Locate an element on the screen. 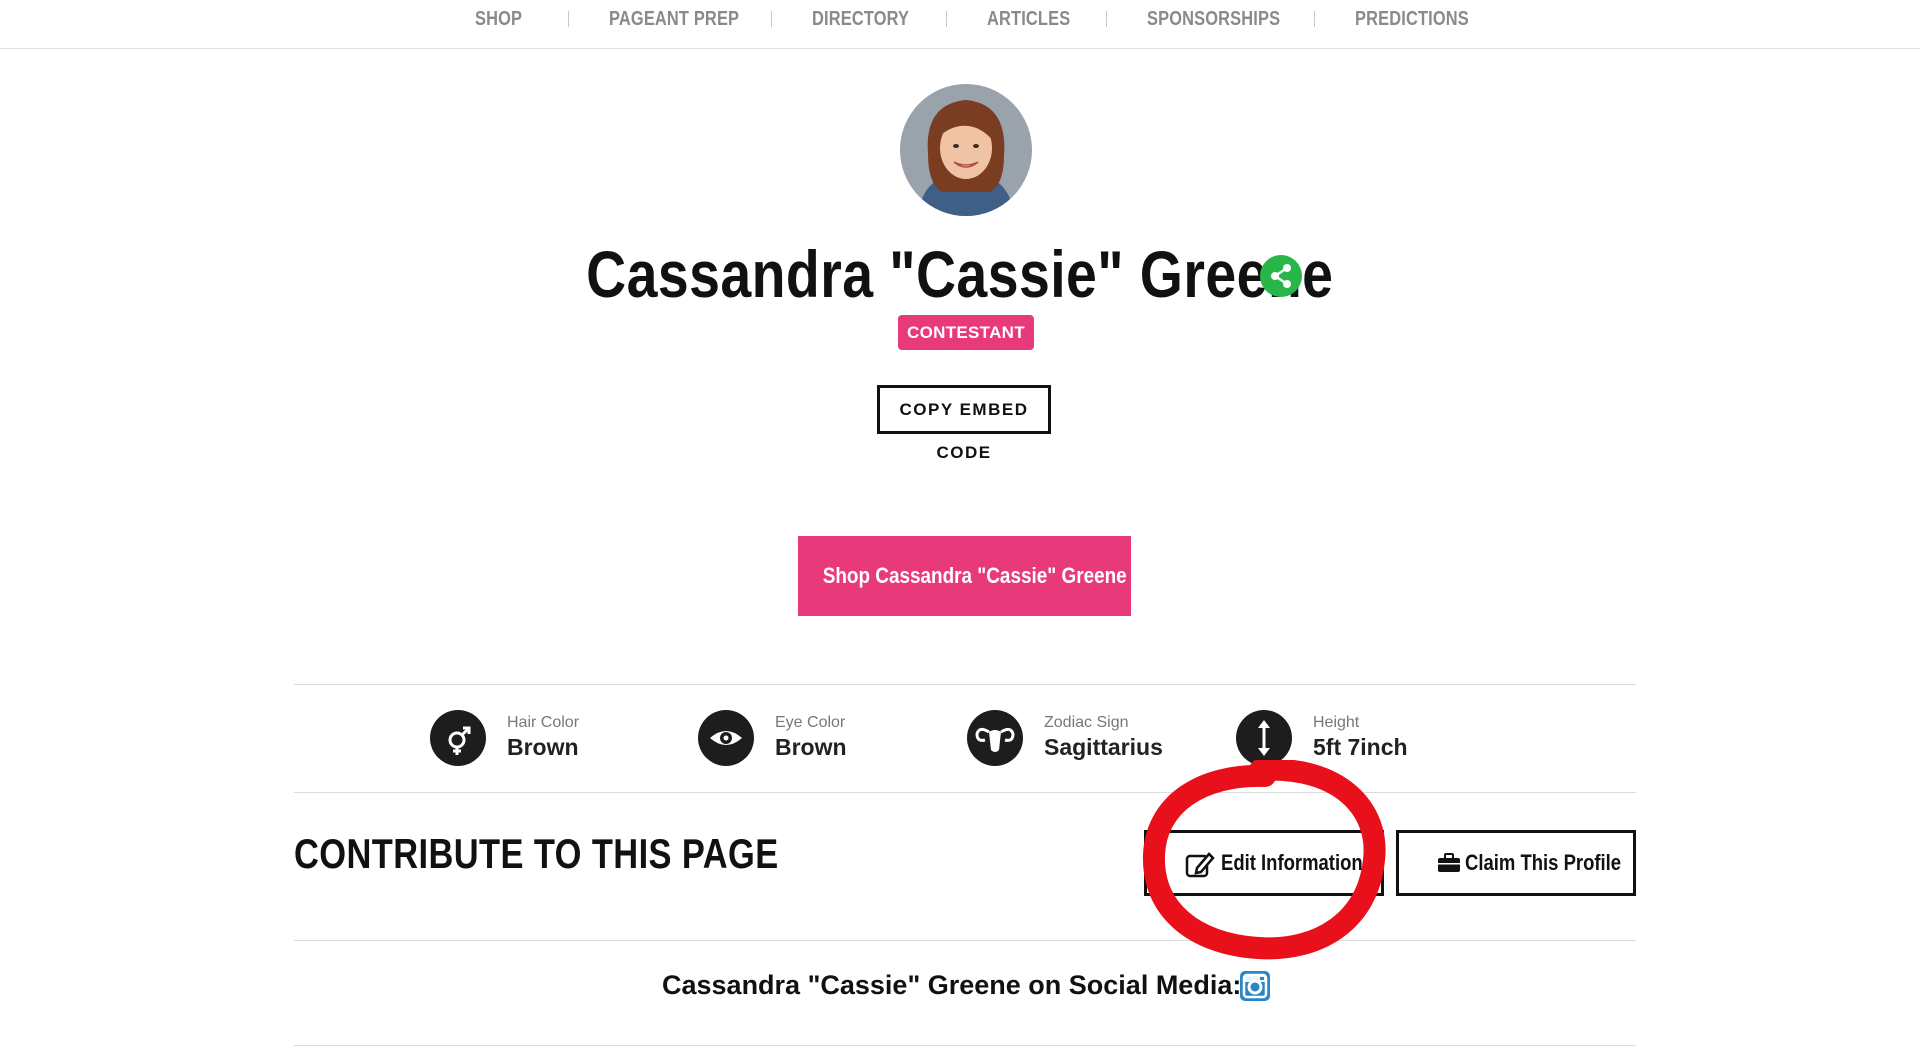  attribute-label: Hair Color is located at coordinates (543, 722).